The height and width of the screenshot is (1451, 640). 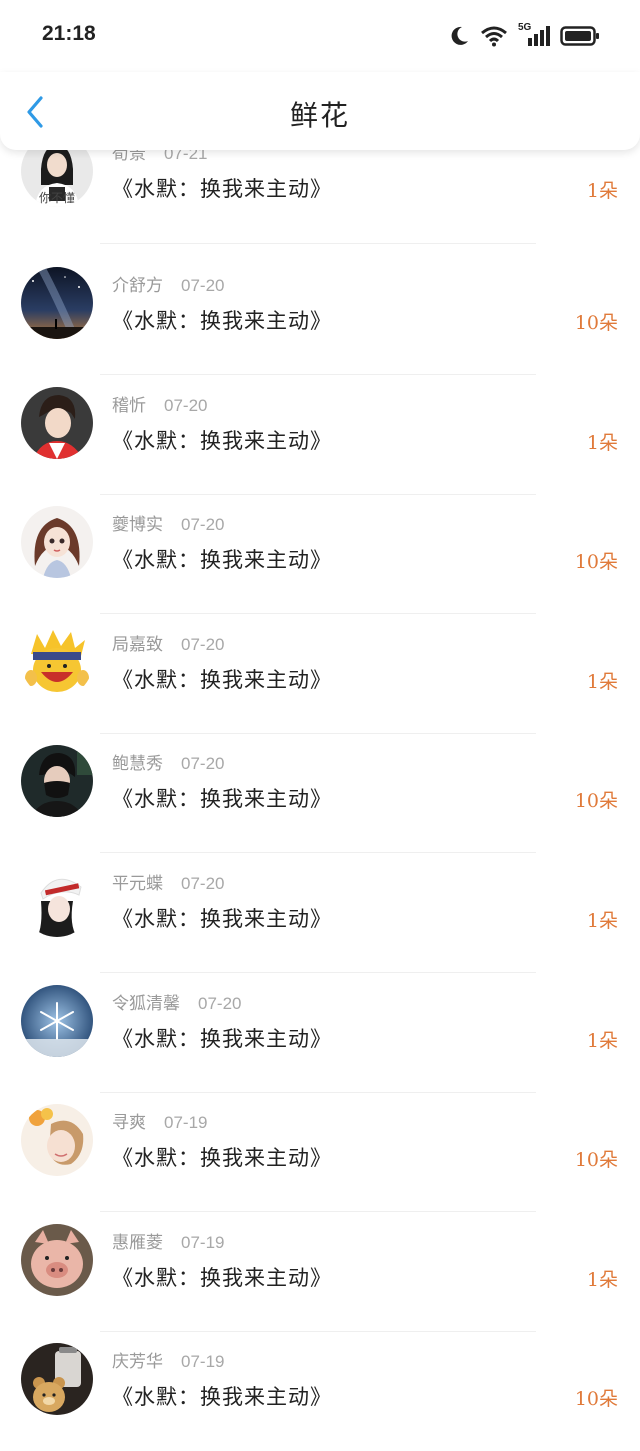 I want to click on anime-girl-avatar, so click(x=57, y=542).